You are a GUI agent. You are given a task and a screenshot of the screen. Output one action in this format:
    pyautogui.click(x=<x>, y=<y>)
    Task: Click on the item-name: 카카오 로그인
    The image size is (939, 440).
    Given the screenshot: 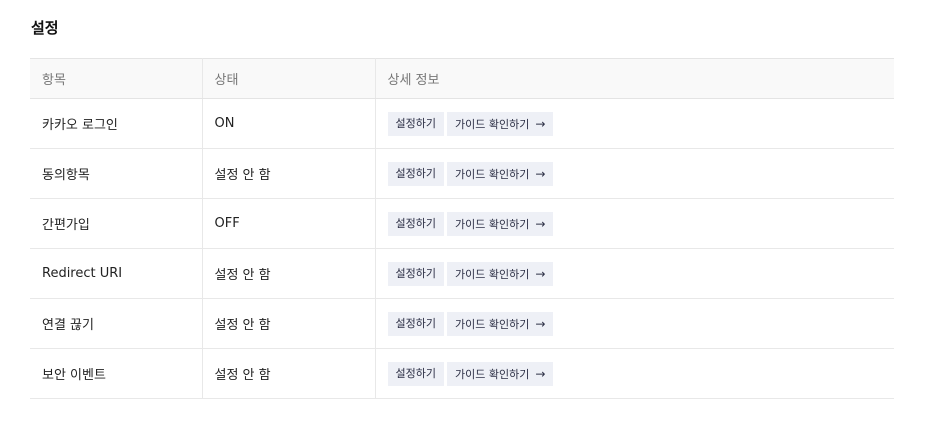 What is the action you would take?
    pyautogui.click(x=116, y=123)
    